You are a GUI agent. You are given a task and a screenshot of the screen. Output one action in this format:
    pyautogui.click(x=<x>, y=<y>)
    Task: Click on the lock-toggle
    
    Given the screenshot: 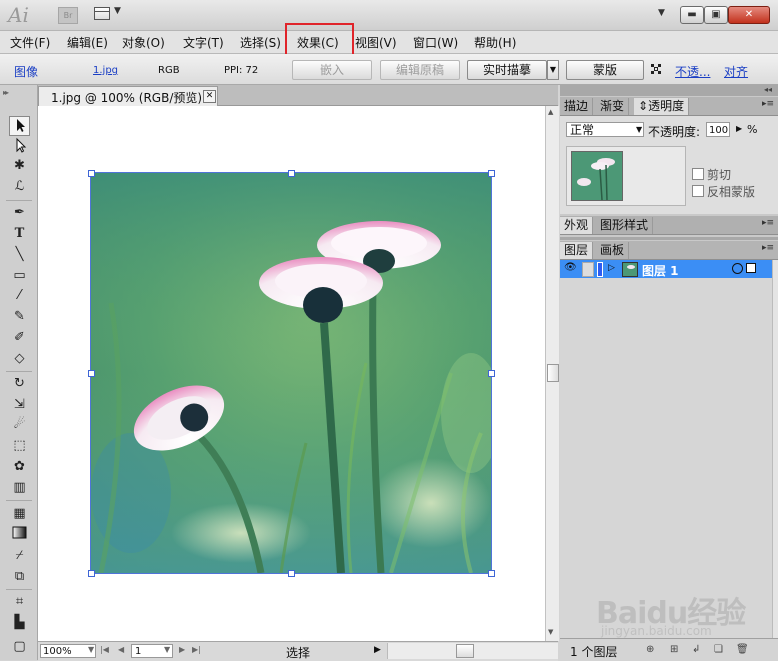 What is the action you would take?
    pyautogui.click(x=588, y=269)
    